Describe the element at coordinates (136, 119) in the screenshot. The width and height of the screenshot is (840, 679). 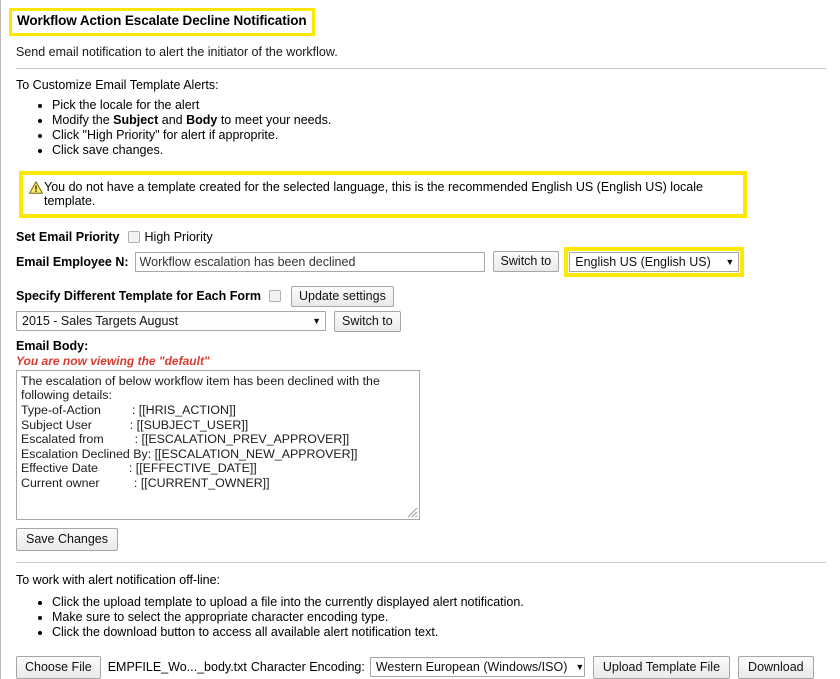
I see `bullet-bold-subject: Subject` at that location.